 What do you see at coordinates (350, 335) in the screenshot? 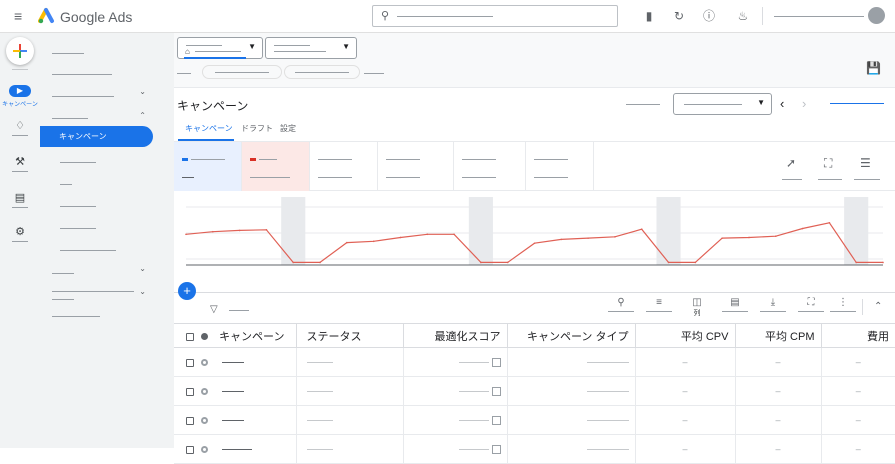
I see `header-status: ステータス` at bounding box center [350, 335].